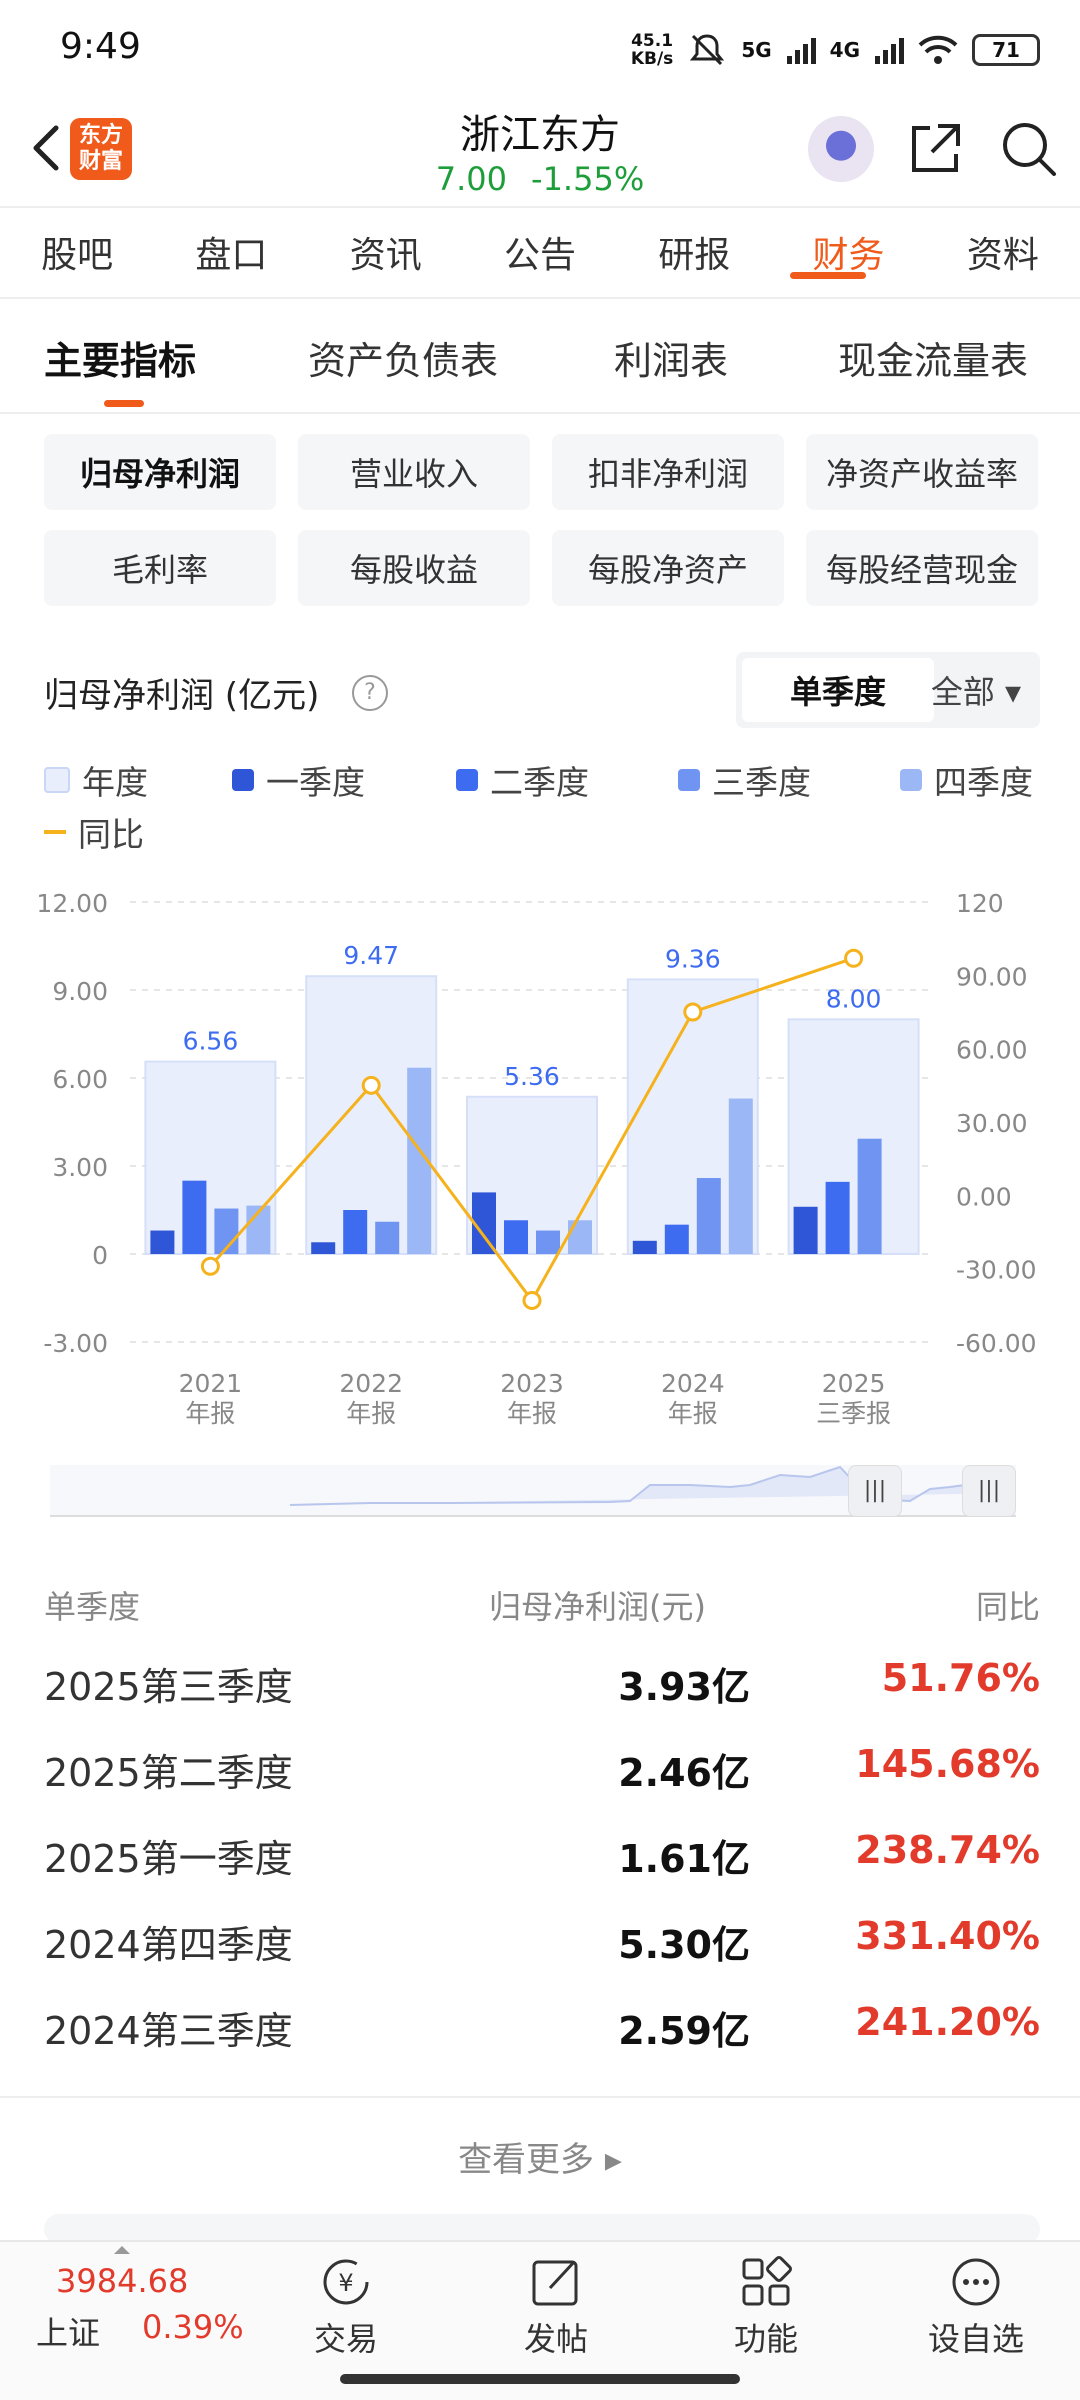 The image size is (1080, 2400). What do you see at coordinates (996, 1343) in the screenshot?
I see `y-right-tick-label: -60.00` at bounding box center [996, 1343].